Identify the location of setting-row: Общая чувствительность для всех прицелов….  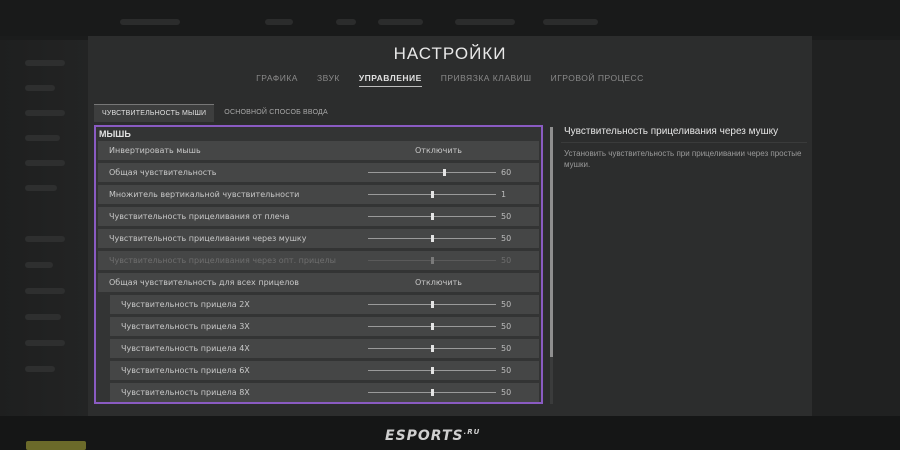
(318, 282).